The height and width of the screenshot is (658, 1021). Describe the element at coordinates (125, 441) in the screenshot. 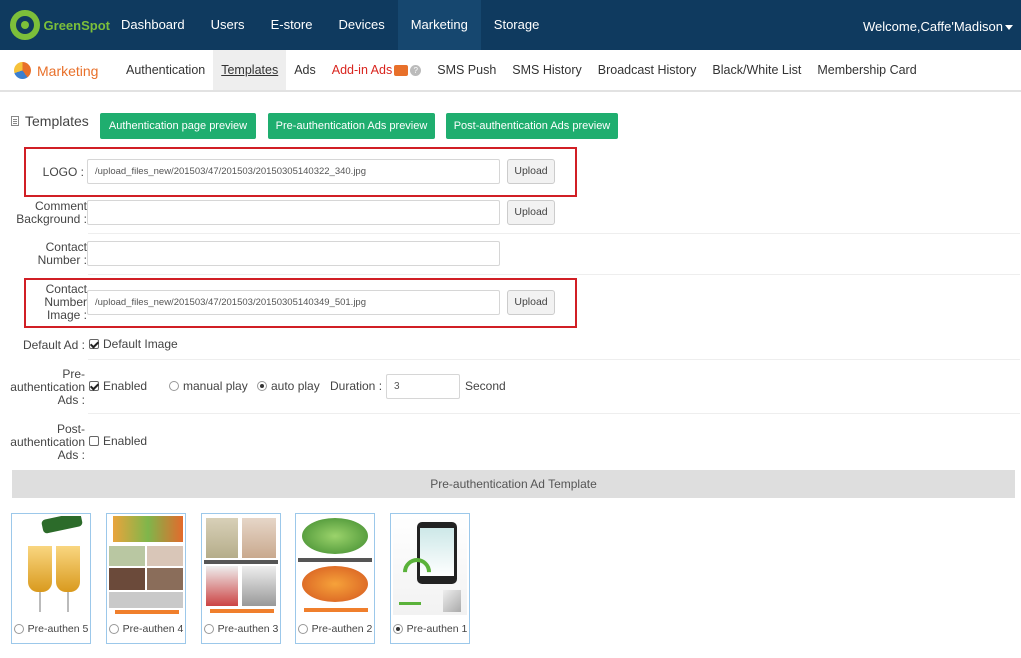

I see `post-auth-enabled-label: Enabled` at that location.